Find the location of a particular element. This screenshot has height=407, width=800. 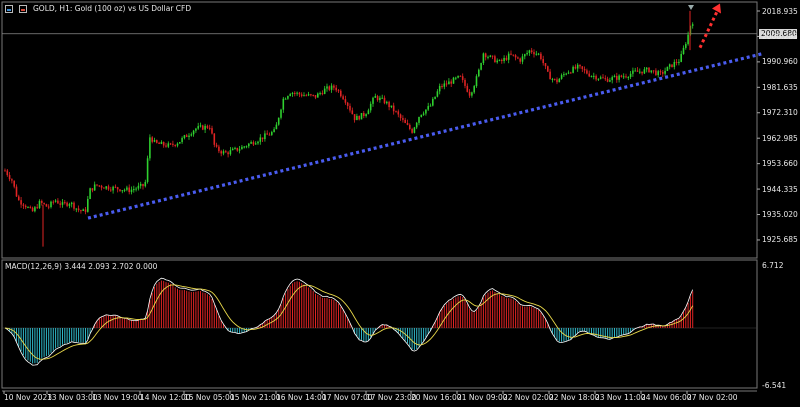

time-label: 15 Nov 05:00 is located at coordinates (209, 397).